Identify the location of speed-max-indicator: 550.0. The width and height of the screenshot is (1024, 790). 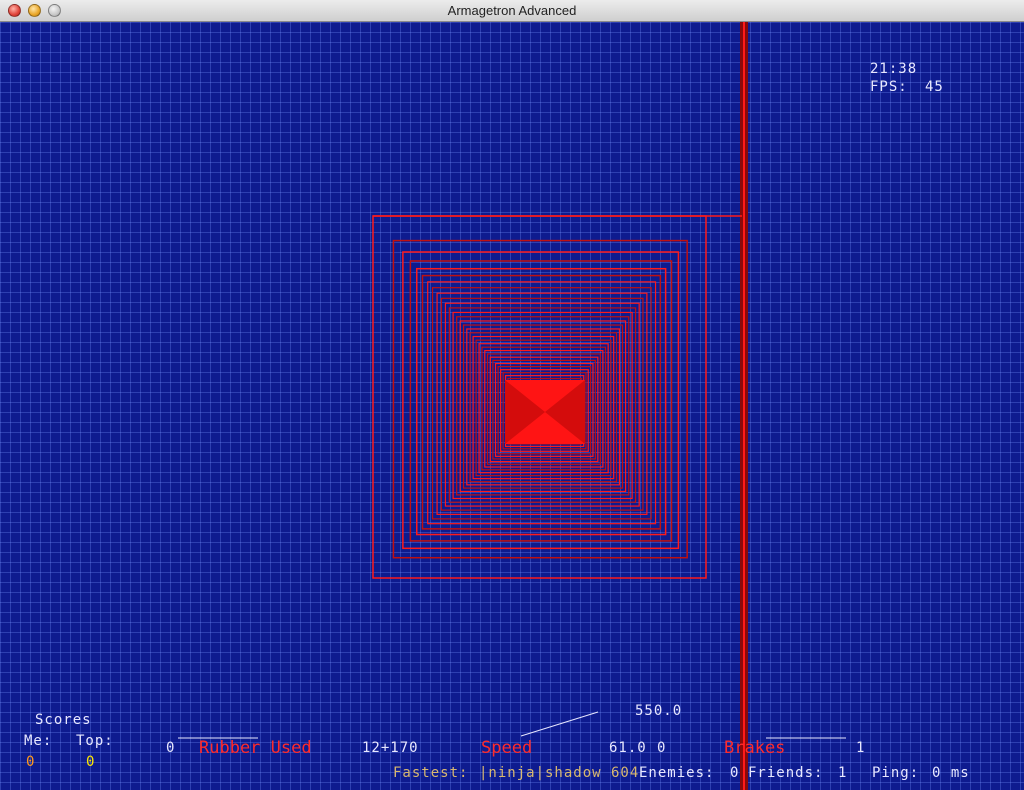
(659, 711).